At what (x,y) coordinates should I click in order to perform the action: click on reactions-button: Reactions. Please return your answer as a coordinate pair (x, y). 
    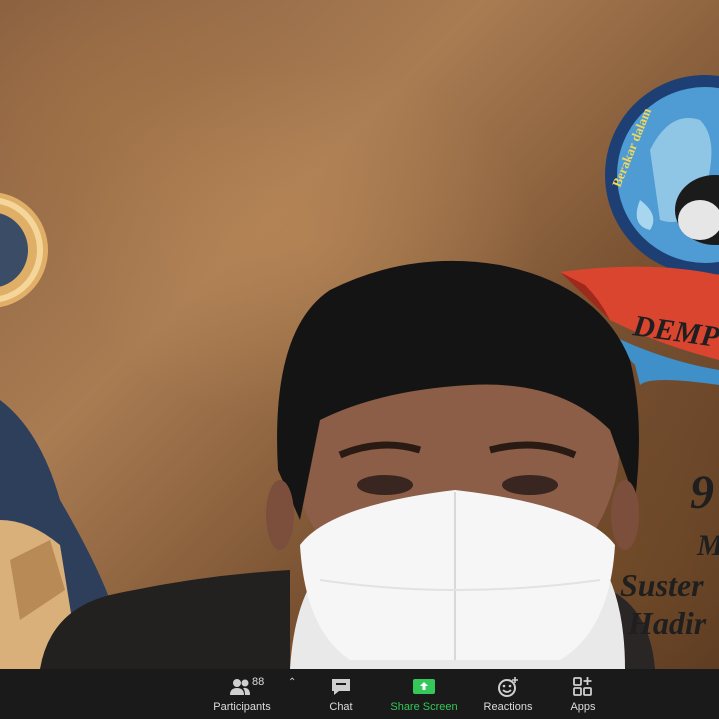
    Looking at the image, I should click on (508, 694).